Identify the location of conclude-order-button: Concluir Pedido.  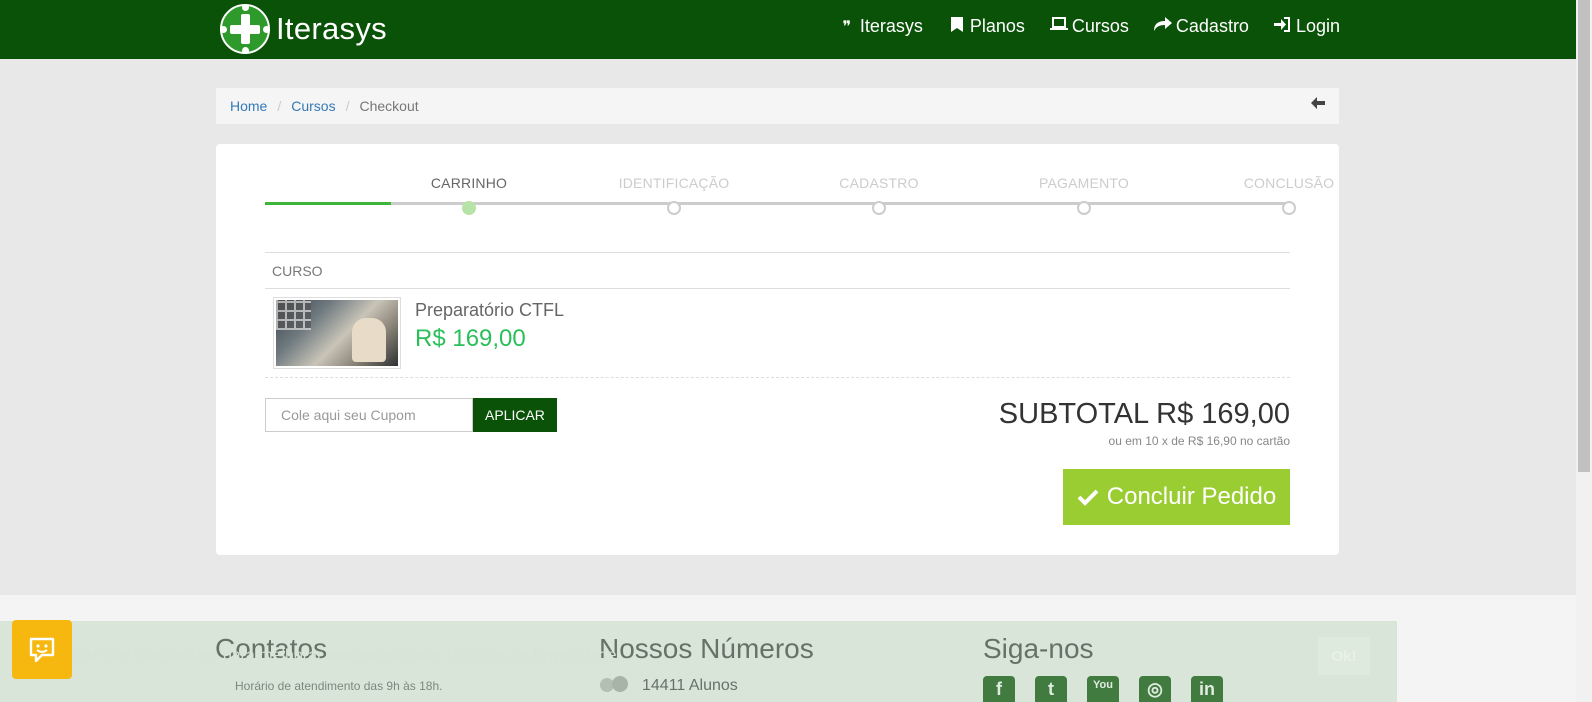
(1176, 497).